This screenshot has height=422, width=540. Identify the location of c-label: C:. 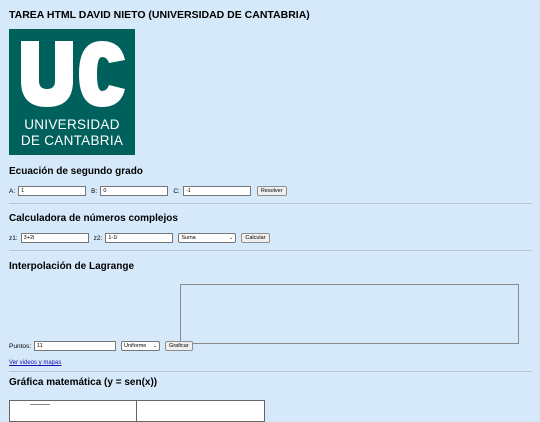
(176, 191).